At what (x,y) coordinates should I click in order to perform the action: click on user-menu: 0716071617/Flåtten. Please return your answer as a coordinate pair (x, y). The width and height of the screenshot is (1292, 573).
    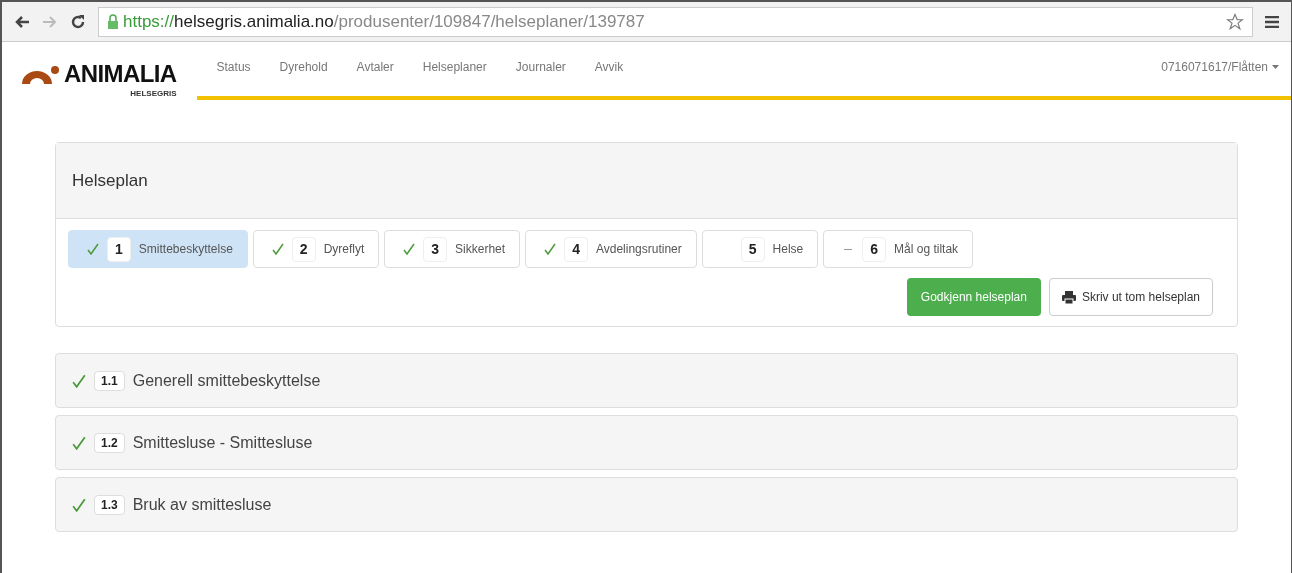
    Looking at the image, I should click on (1226, 67).